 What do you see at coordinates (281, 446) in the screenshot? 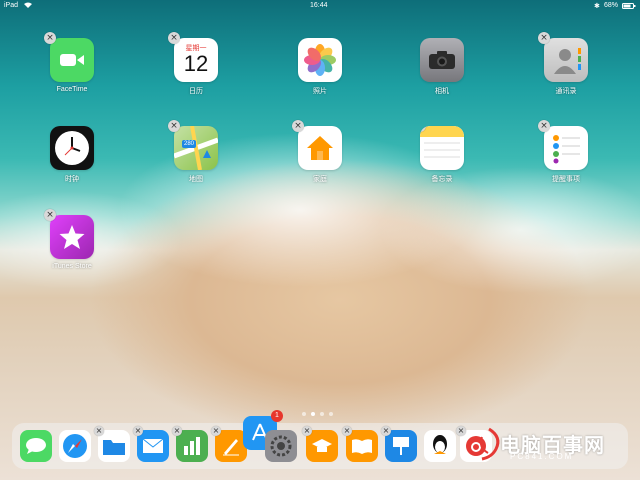
I see `settings-icon` at bounding box center [281, 446].